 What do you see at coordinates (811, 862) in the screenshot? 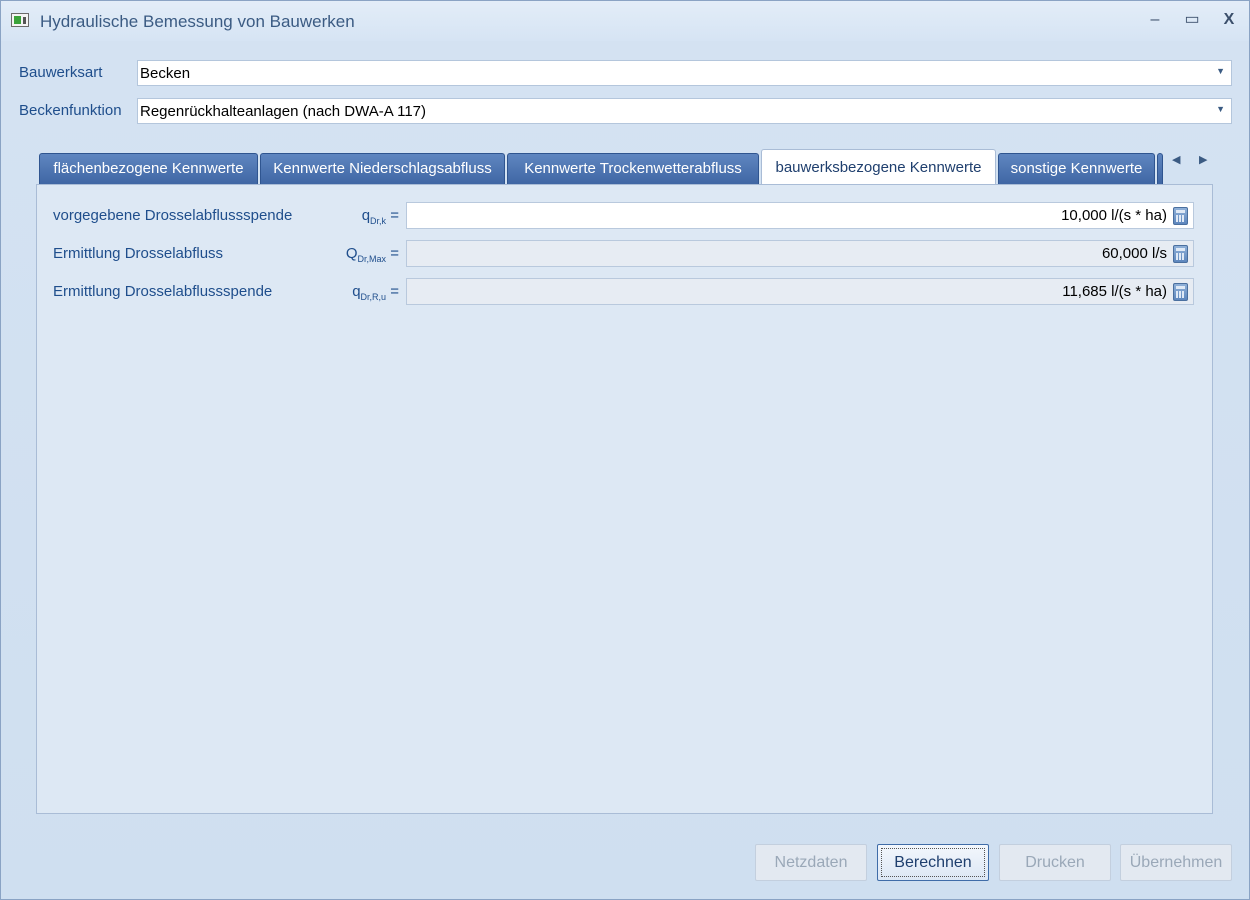
I see `netzdaten-button: Netzdaten` at bounding box center [811, 862].